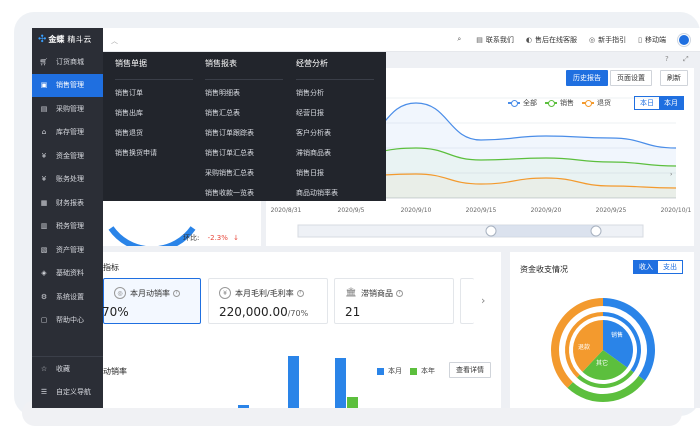 This screenshot has width=700, height=436. I want to click on mega-menu-item: 销售订单, so click(154, 93).